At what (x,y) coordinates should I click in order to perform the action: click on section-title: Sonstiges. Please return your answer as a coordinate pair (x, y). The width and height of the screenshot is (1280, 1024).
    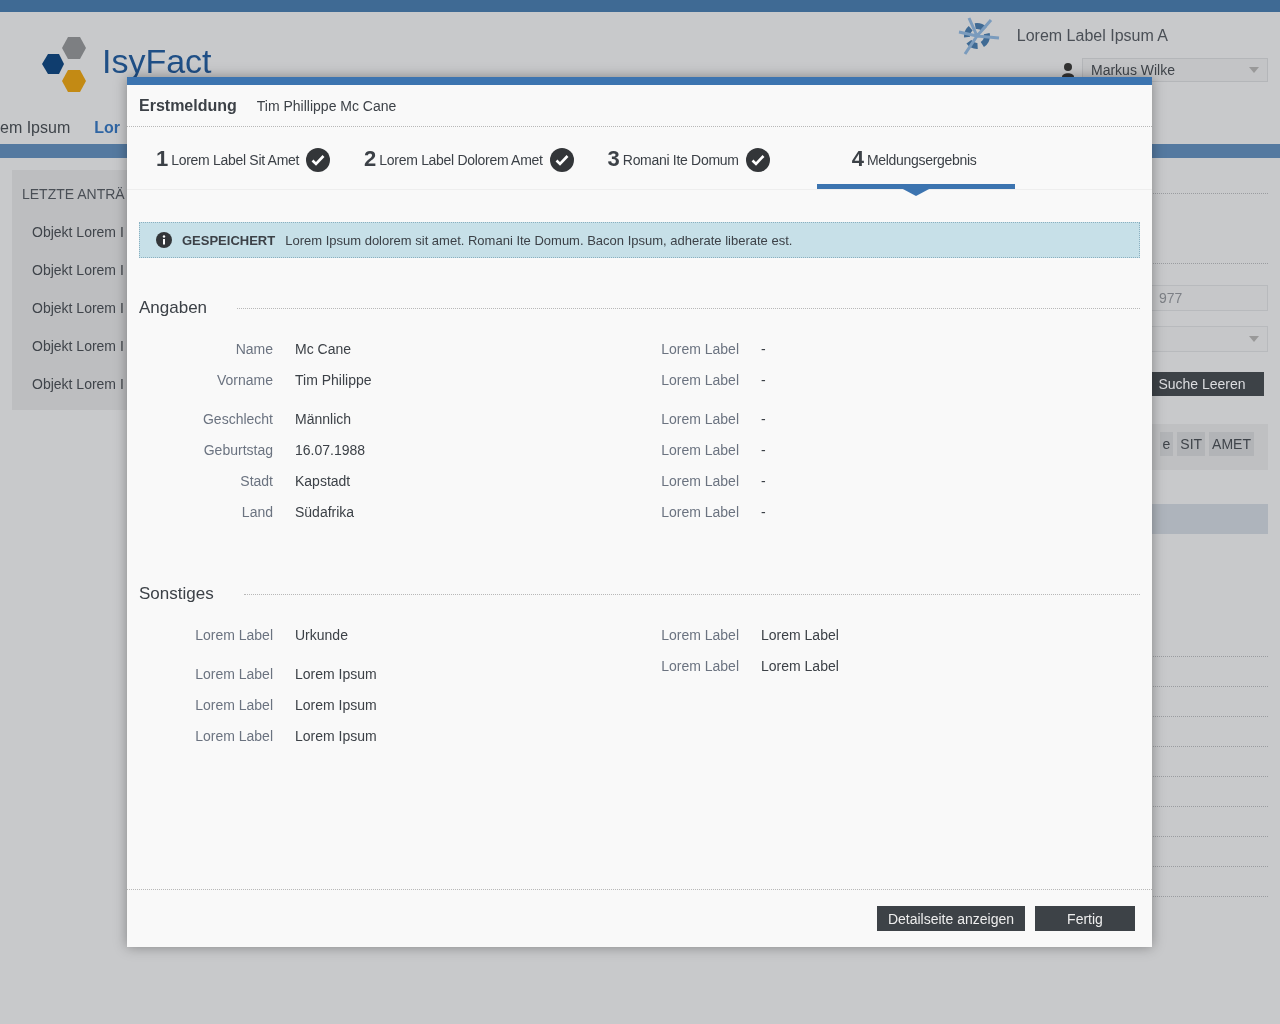
    Looking at the image, I should click on (176, 594).